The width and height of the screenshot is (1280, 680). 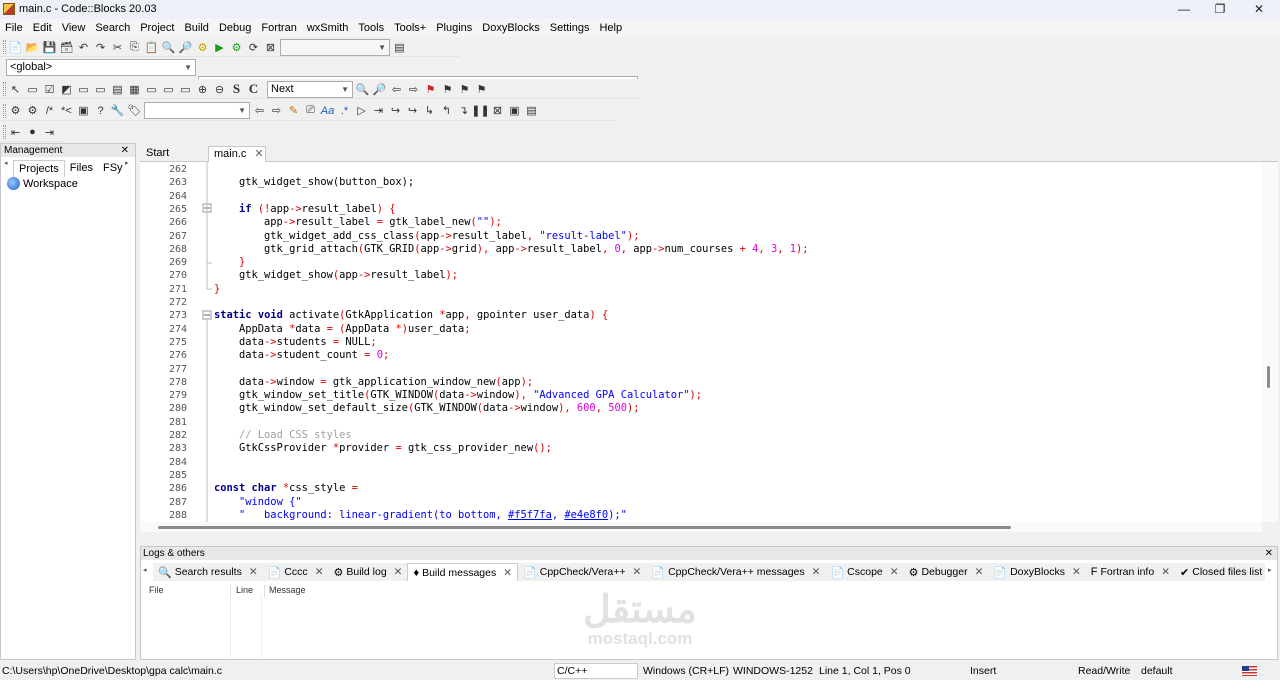 What do you see at coordinates (413, 89) in the screenshot?
I see `forward-arrow-icon: ⇨` at bounding box center [413, 89].